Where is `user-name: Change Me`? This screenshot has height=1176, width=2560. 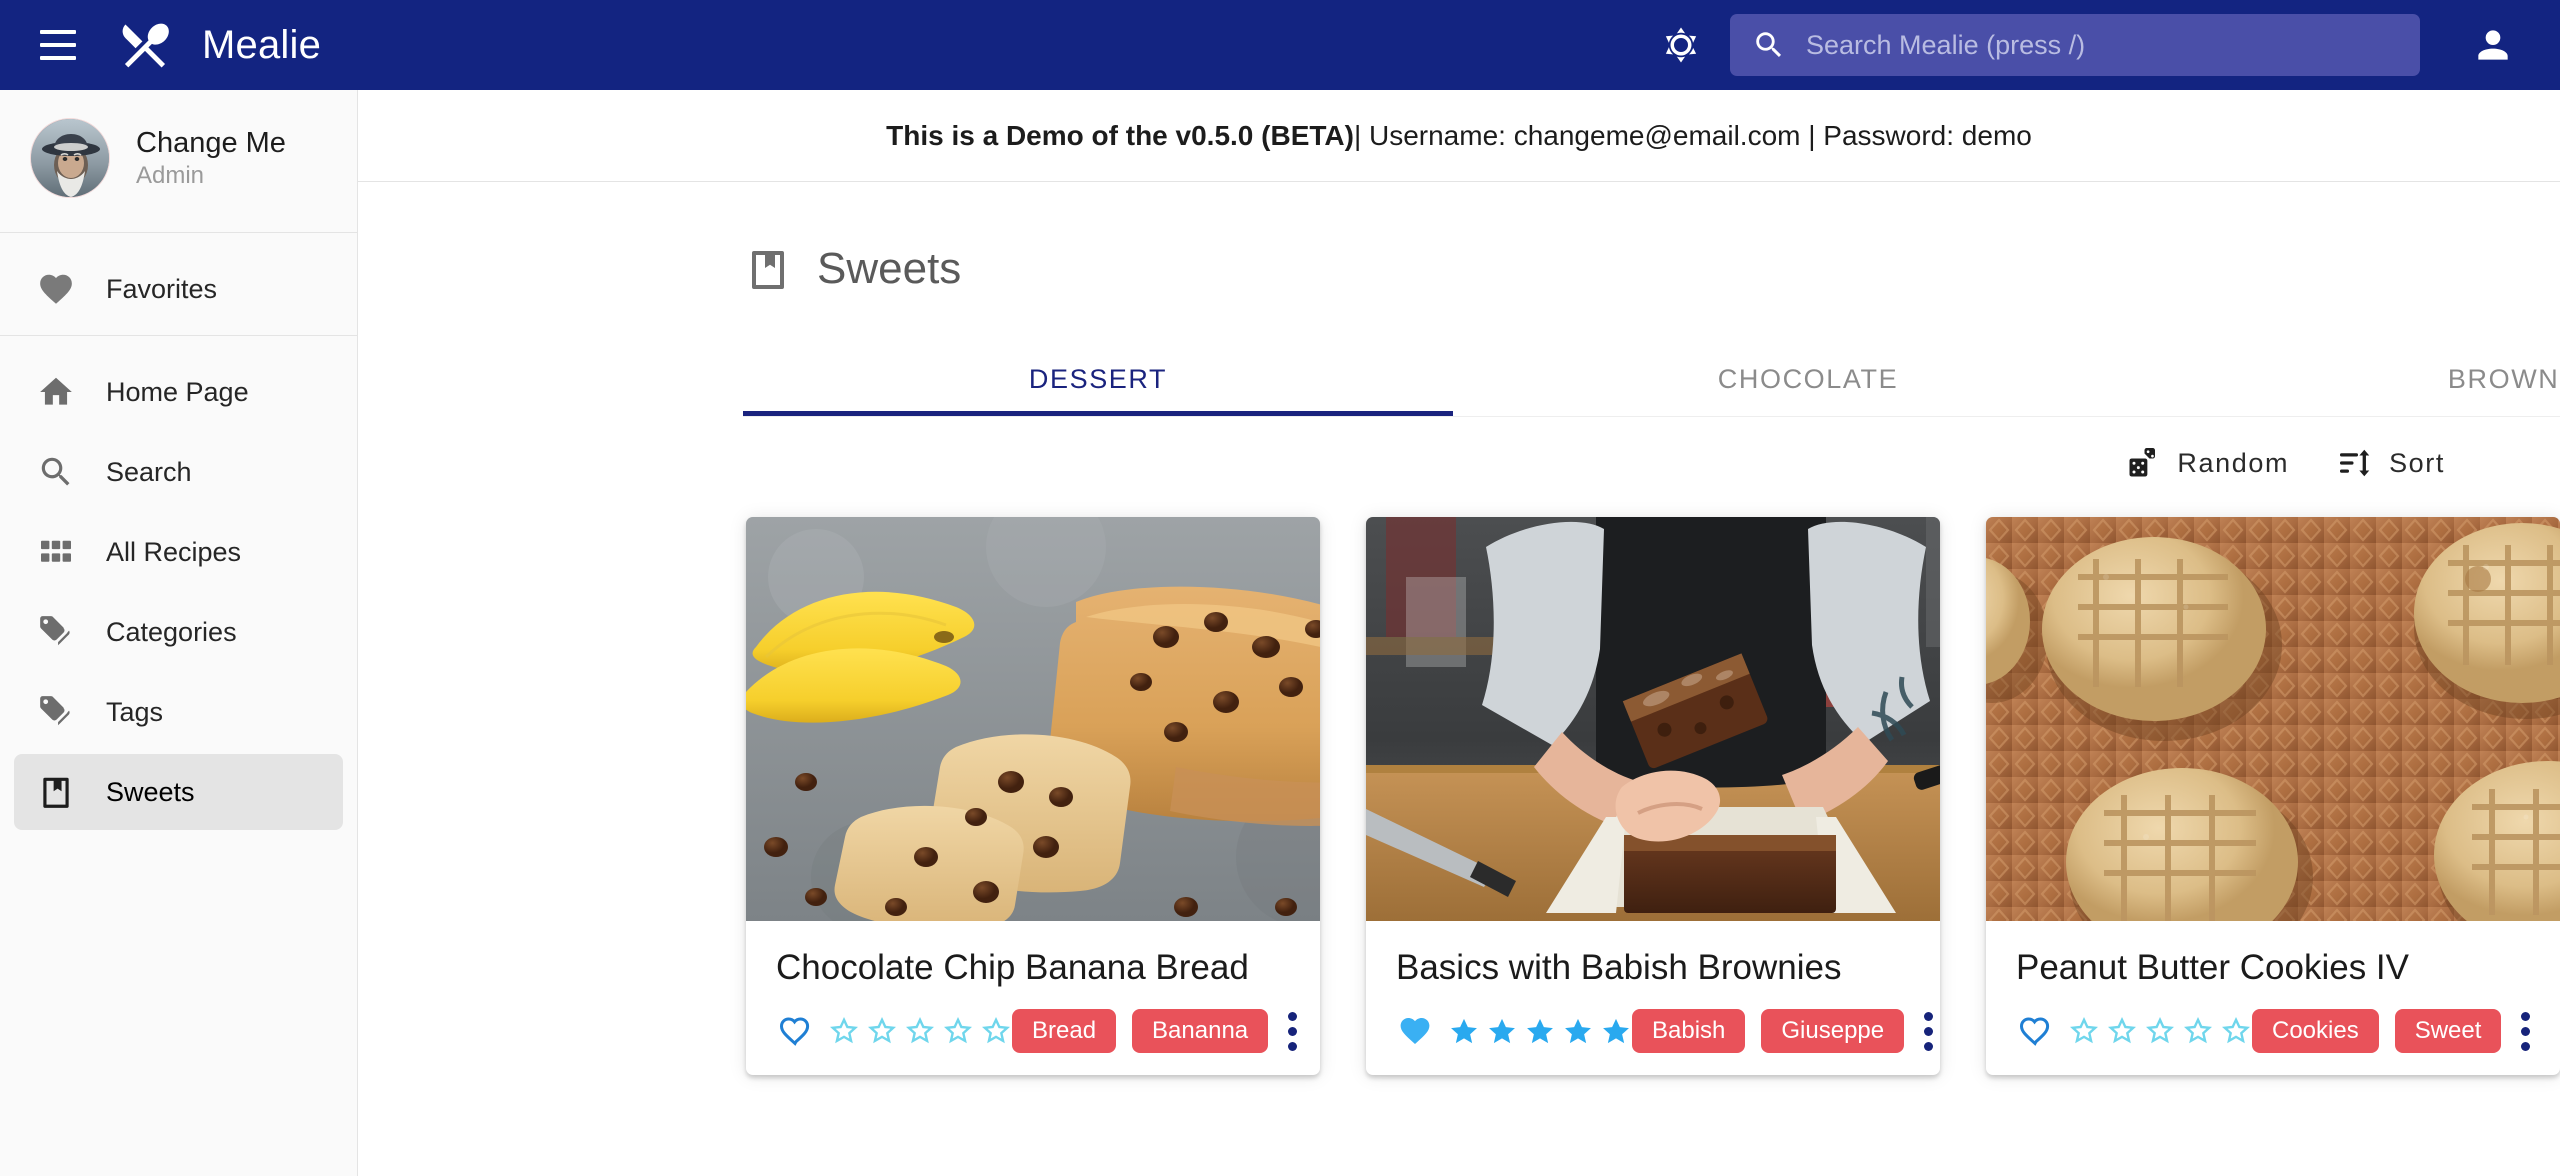
user-name: Change Me is located at coordinates (211, 142).